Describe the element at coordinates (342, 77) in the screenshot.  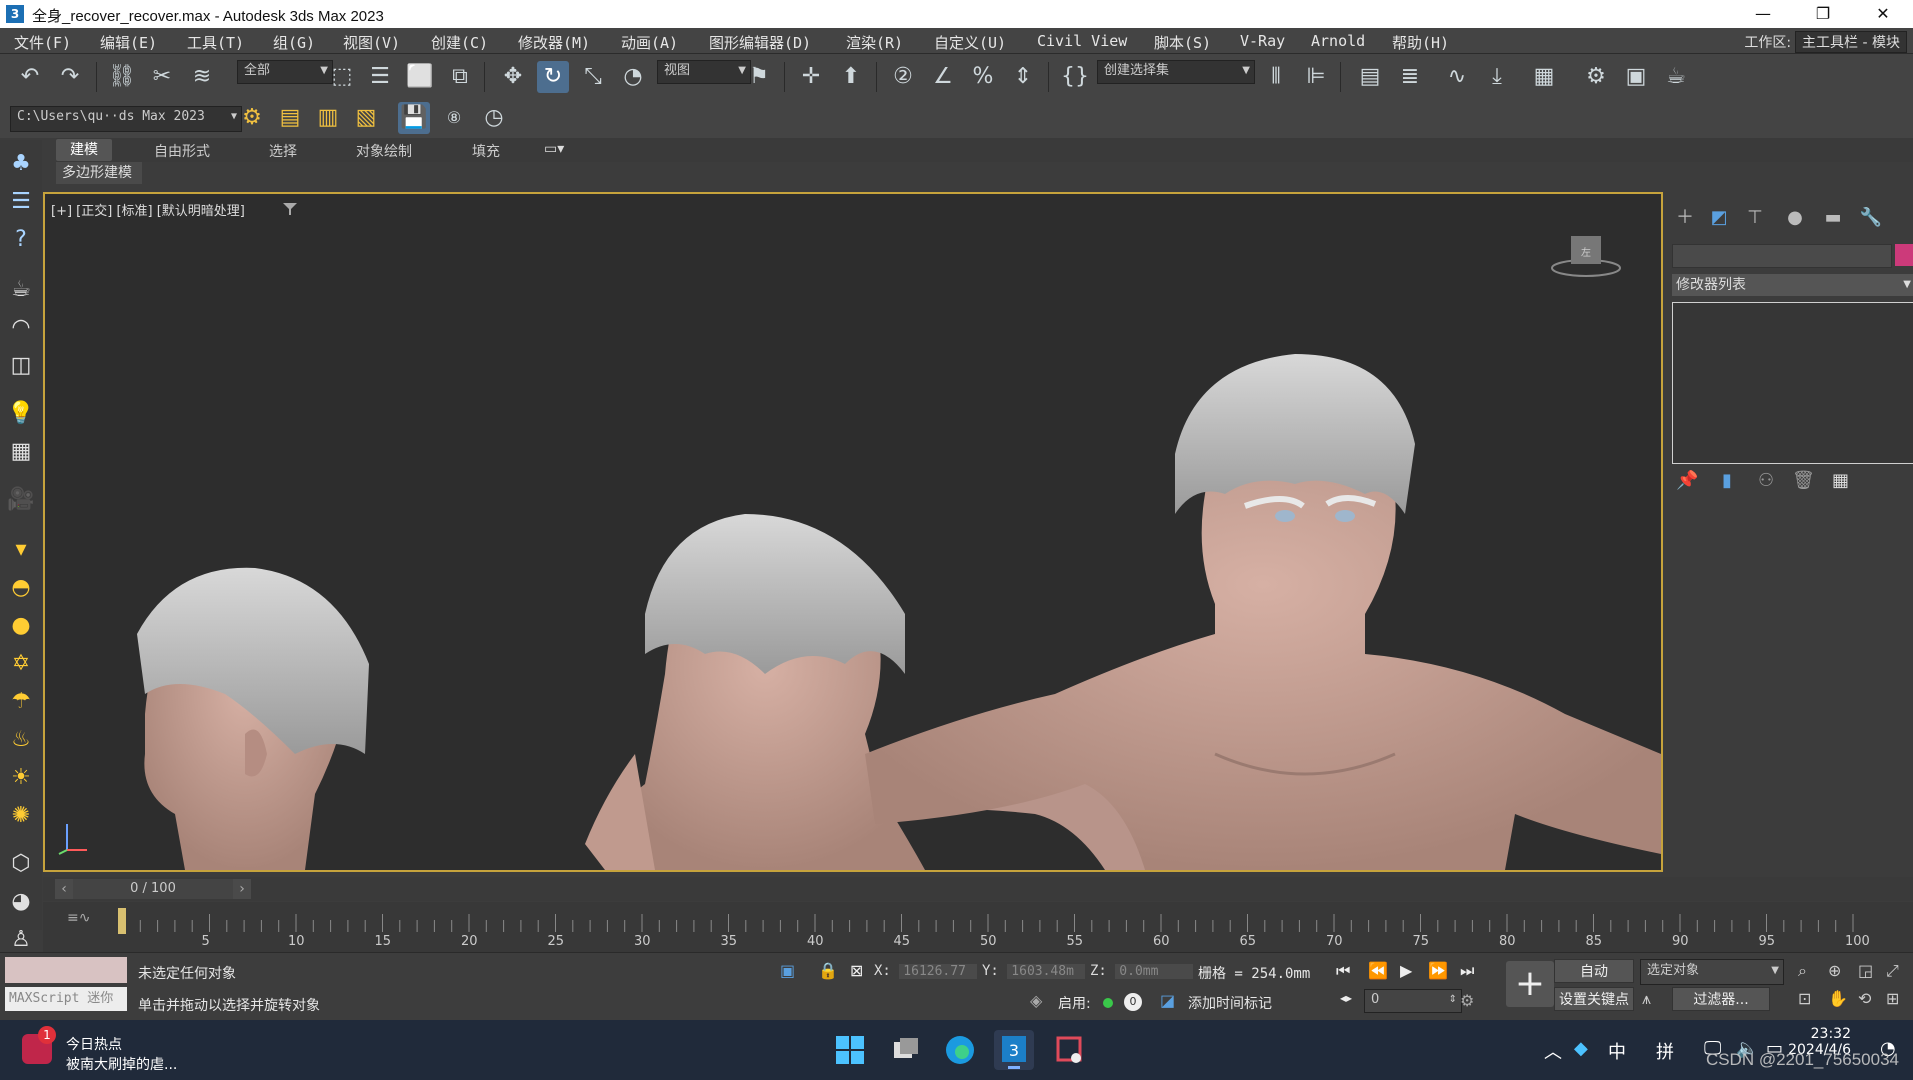
I see `select-object-icon: ⬚` at that location.